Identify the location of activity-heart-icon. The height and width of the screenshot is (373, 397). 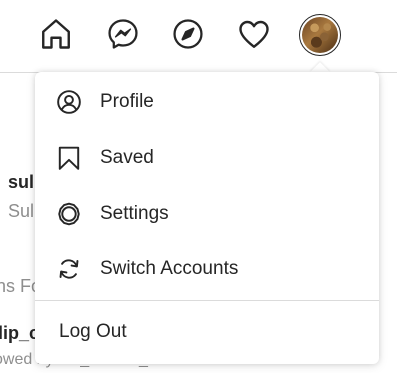
(254, 34).